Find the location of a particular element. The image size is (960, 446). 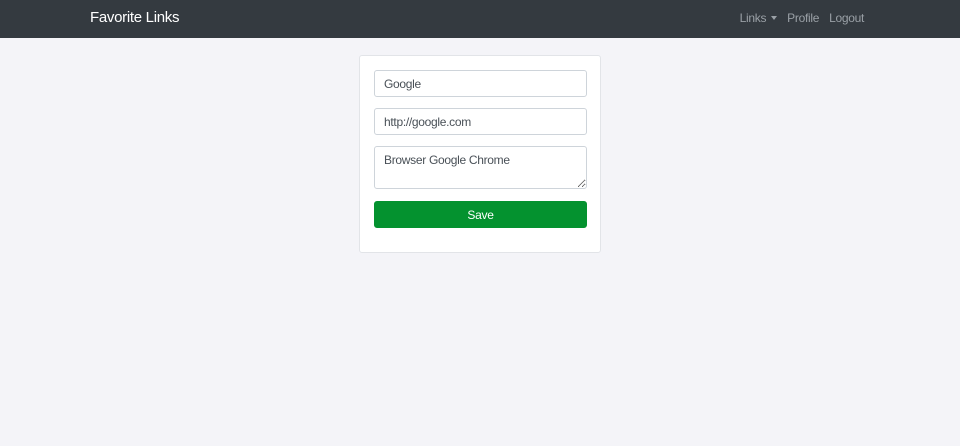

link-form-card: Browser Google Chrome Save is located at coordinates (480, 154).